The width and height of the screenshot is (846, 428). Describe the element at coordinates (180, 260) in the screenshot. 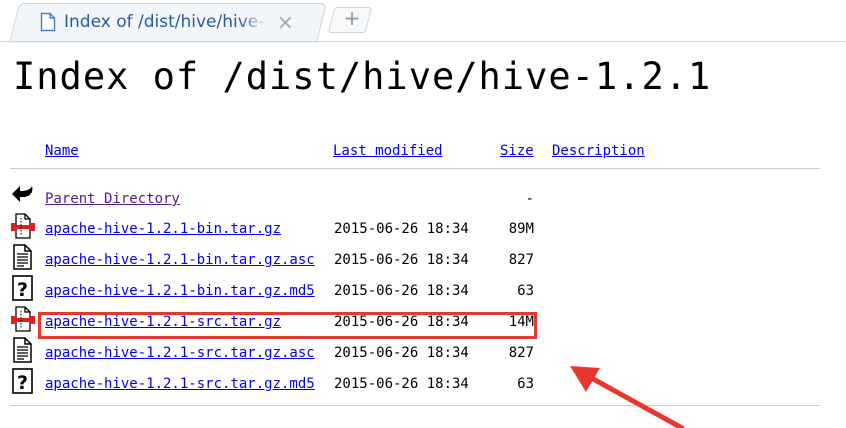

I see `file-link: apache-hive-1.2.1-bin.tar.gz.asc` at that location.